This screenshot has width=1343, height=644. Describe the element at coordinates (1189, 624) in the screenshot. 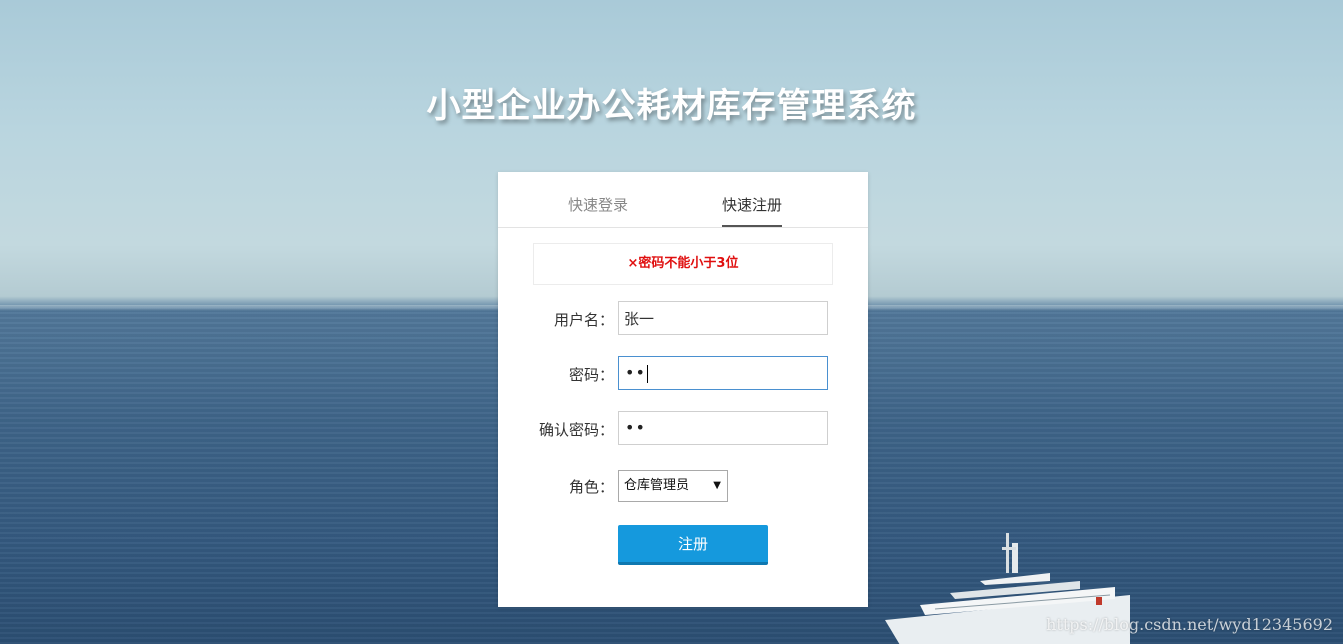

I see `watermark-url: https://blog.csdn.net/wyd12345692` at that location.